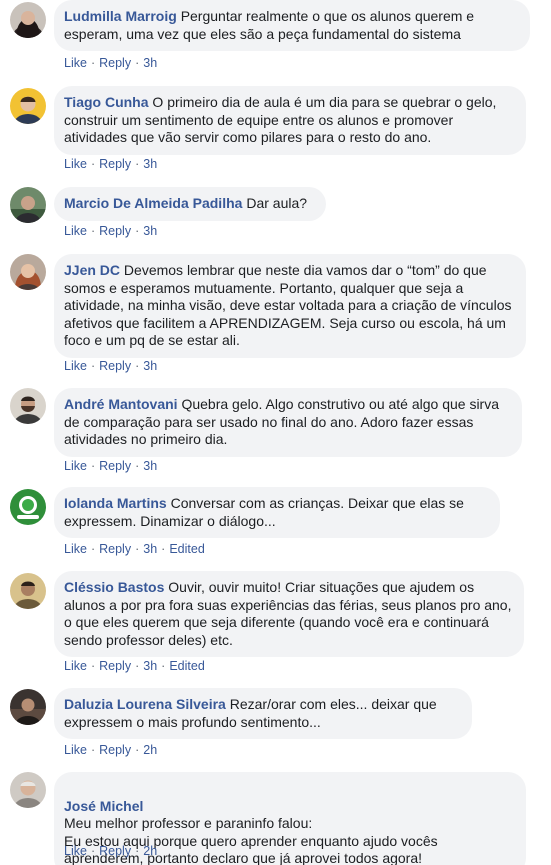 The height and width of the screenshot is (865, 551). I want to click on woman-dark-hair-avatar-icon, so click(28, 20).